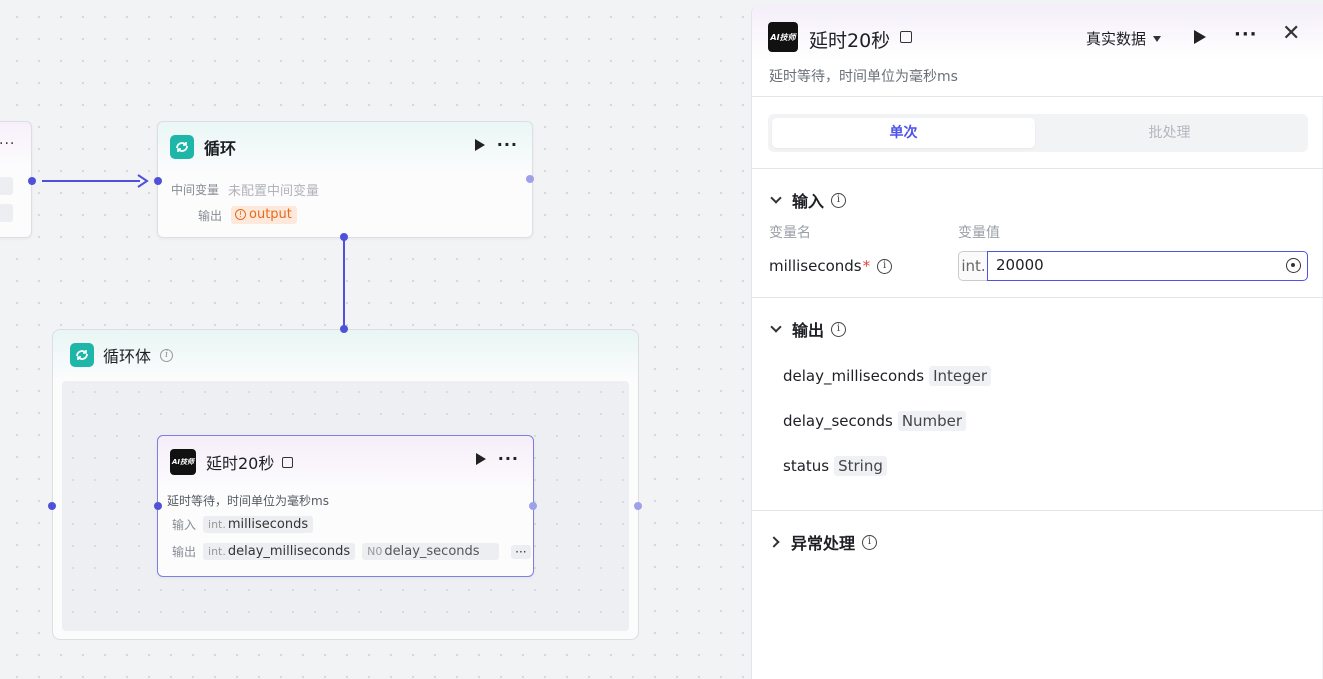  I want to click on output-type: int., so click(217, 551).